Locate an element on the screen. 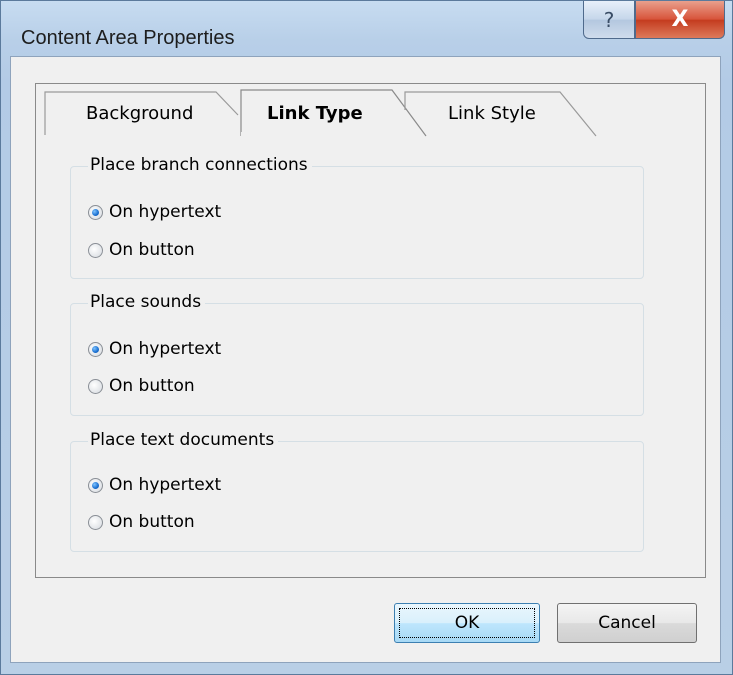 The image size is (733, 675). radio-branch-on-button: On button is located at coordinates (141, 250).